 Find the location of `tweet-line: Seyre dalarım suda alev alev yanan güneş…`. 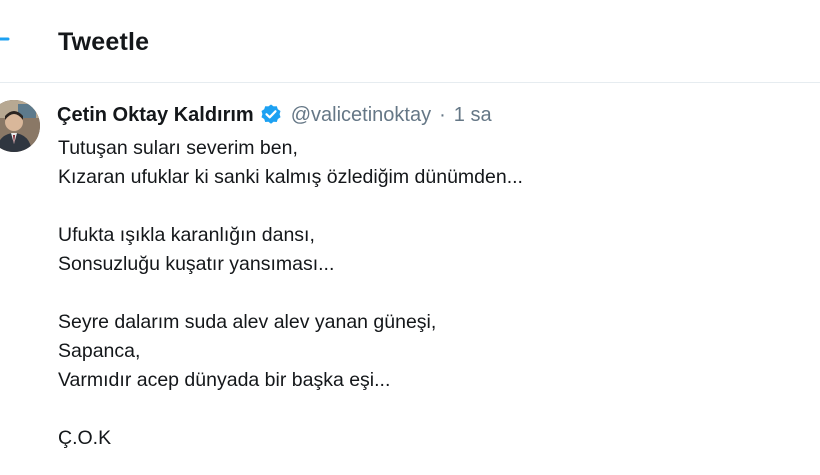

tweet-line: Seyre dalarım suda alev alev yanan güneş… is located at coordinates (247, 322).